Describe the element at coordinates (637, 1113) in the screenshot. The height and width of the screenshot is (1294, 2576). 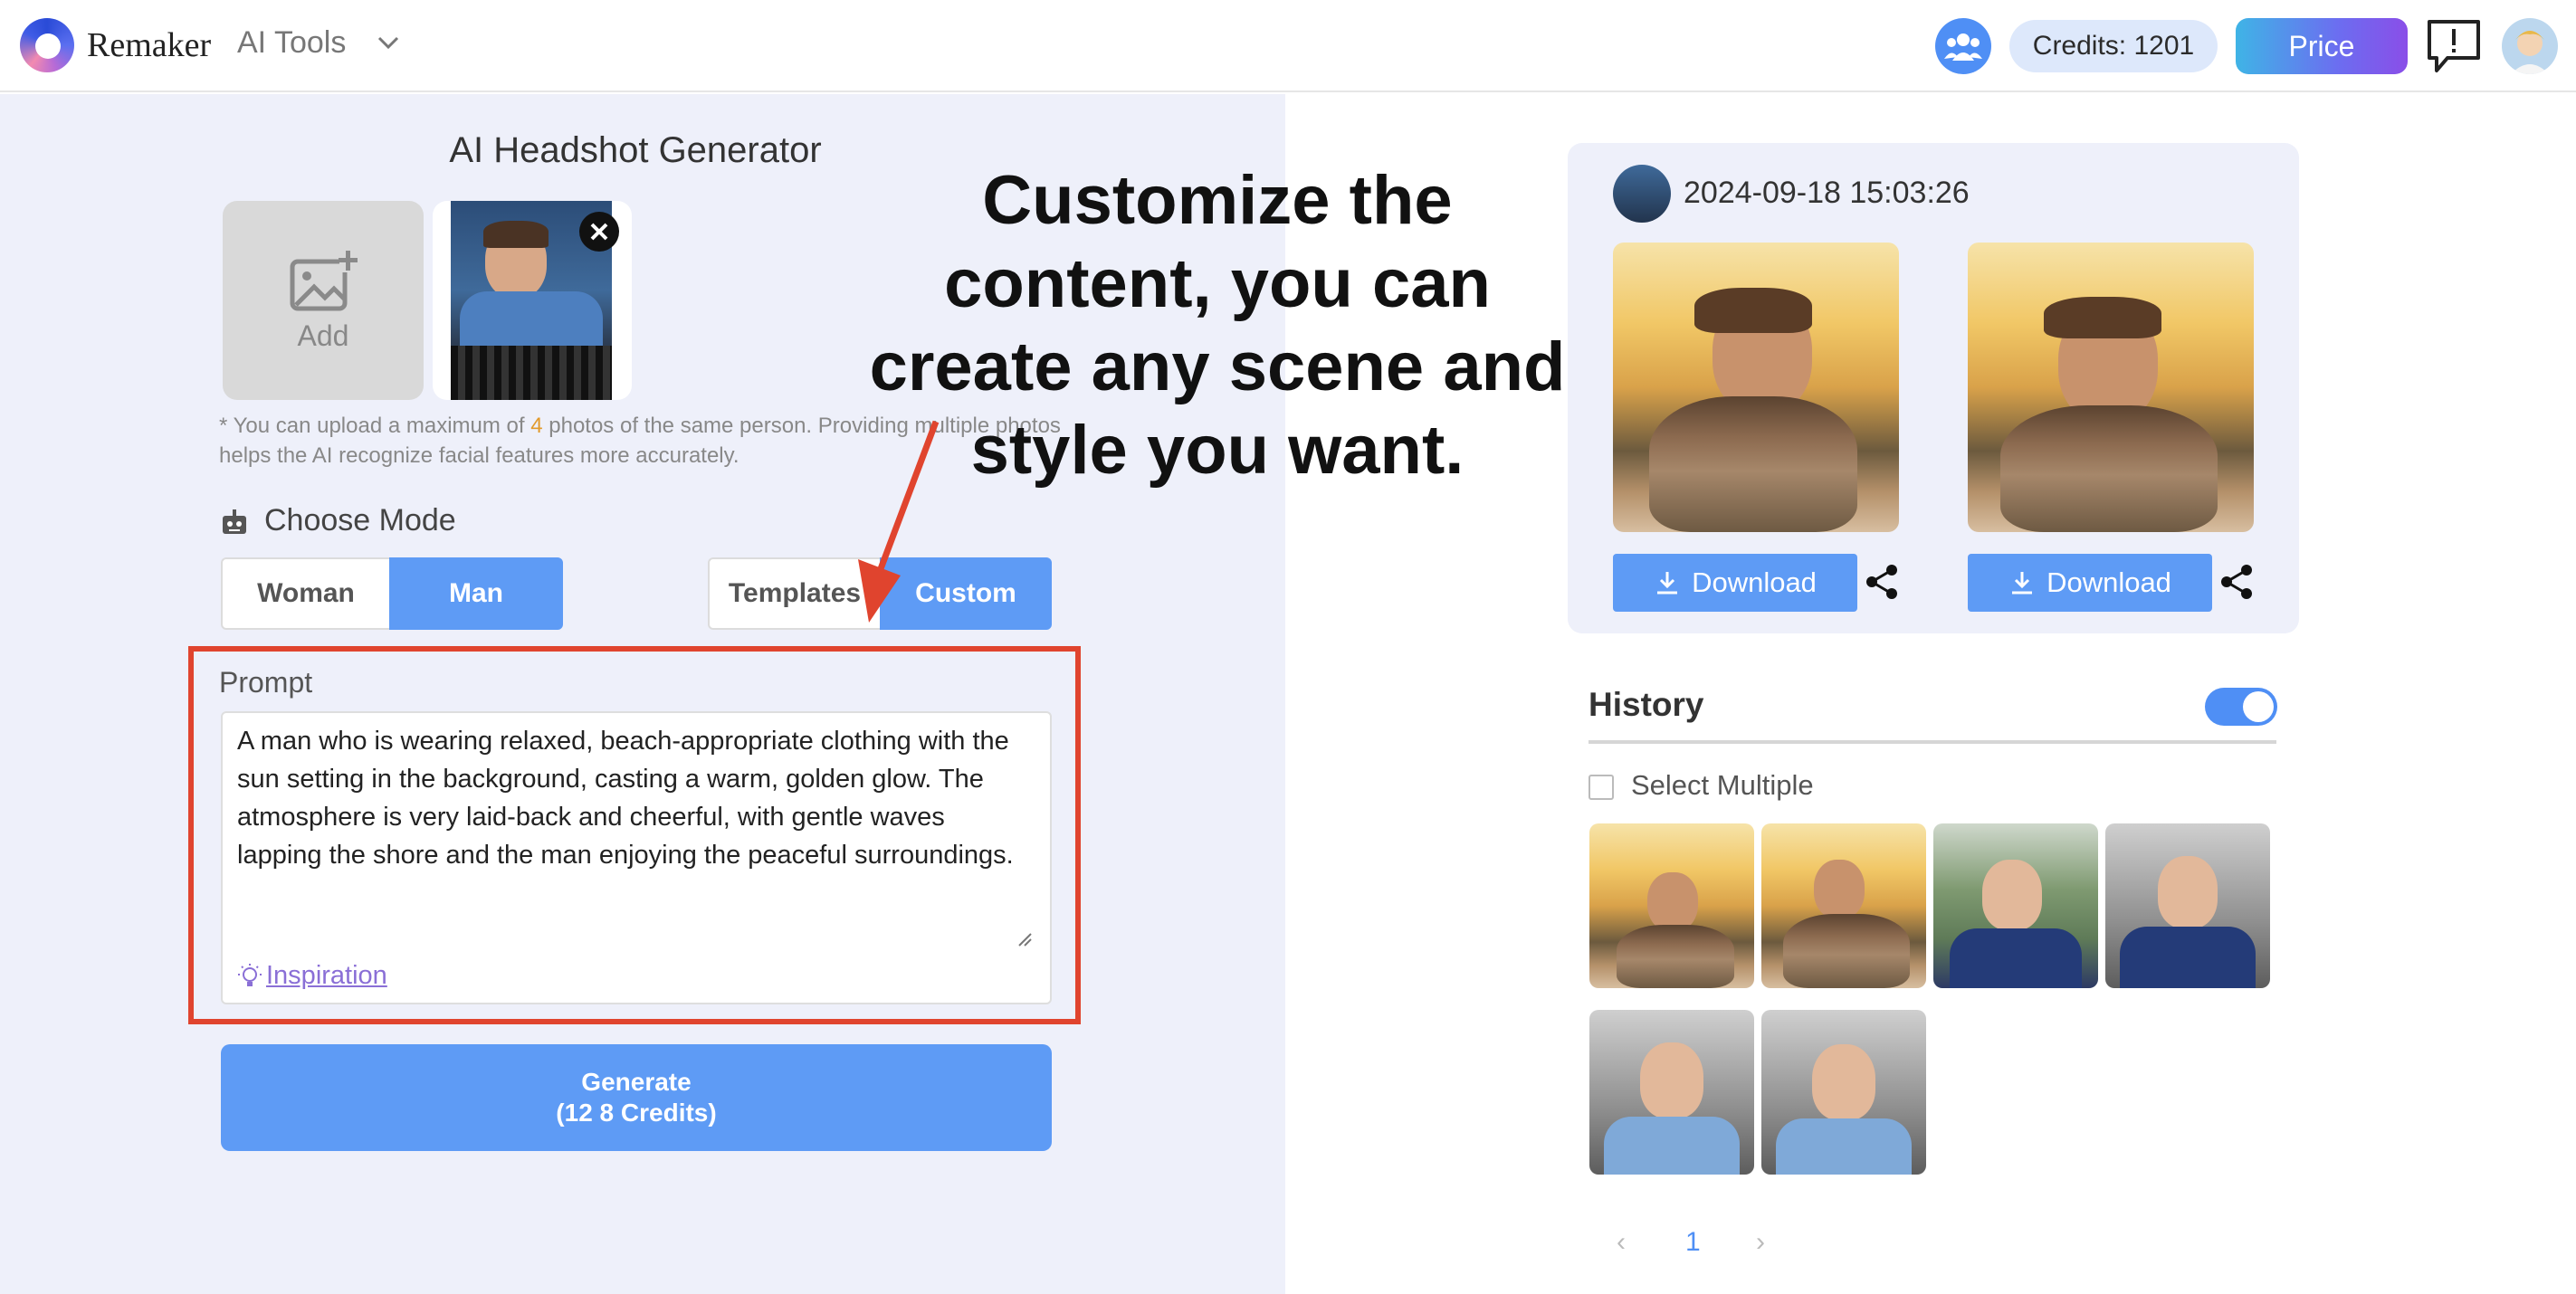
I see `generate-credits: (12 8 Credits)` at that location.